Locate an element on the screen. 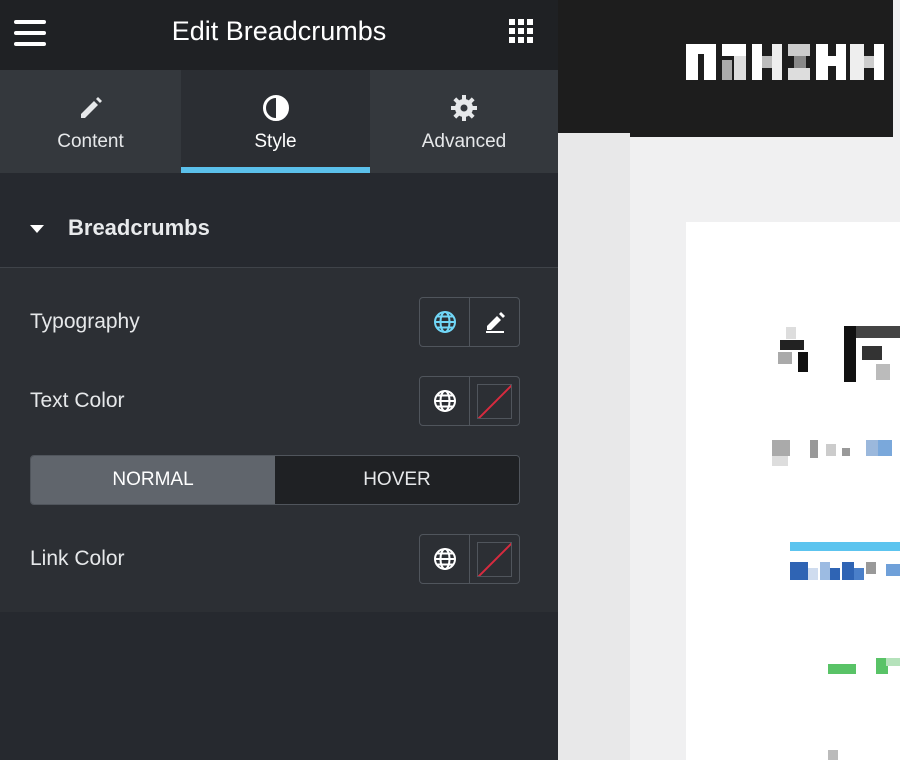  state-normal-button: NORMAL is located at coordinates (153, 480).